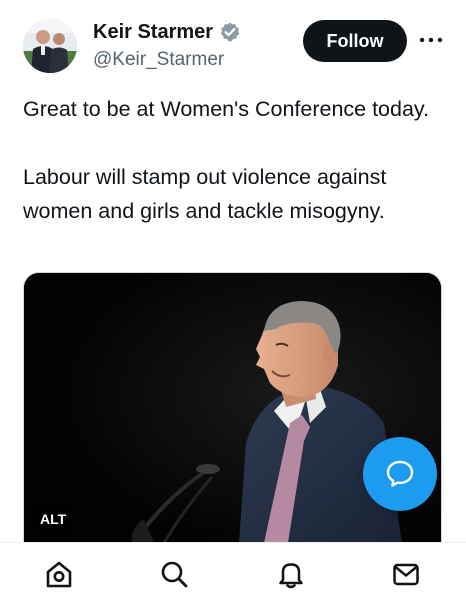 This screenshot has width=466, height=600. I want to click on author-name-row: Keir Starmer, so click(167, 32).